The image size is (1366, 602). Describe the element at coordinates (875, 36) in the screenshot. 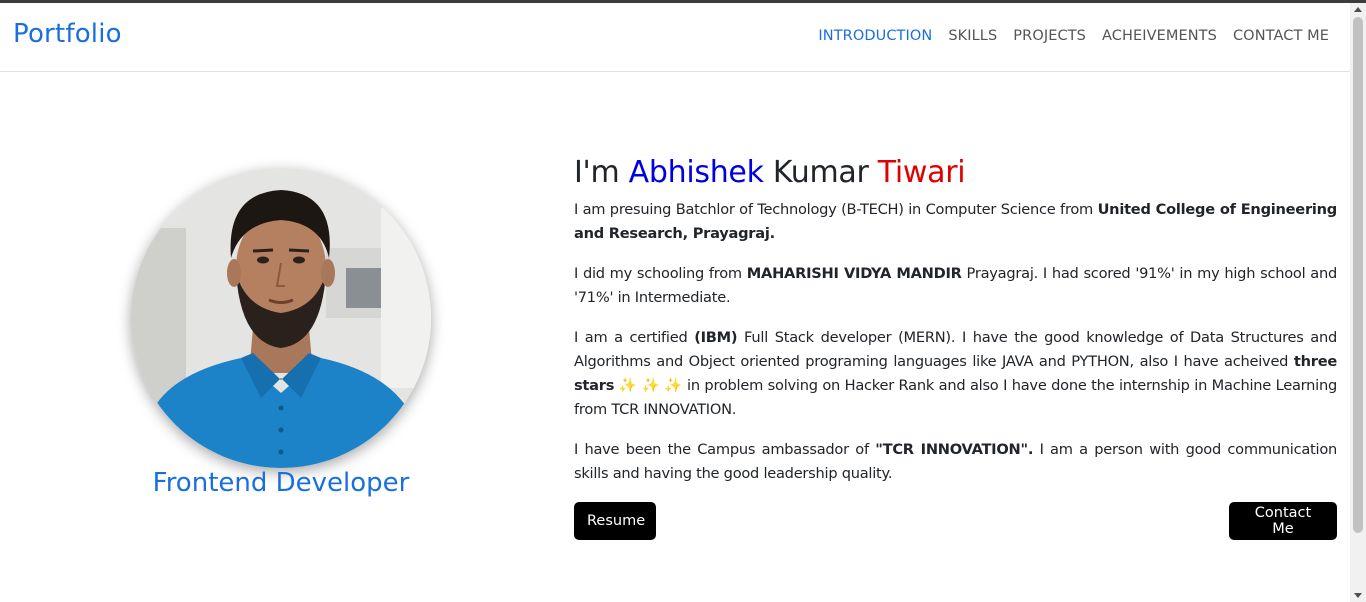

I see `nav-link-introduction: INTRODUCTION` at that location.